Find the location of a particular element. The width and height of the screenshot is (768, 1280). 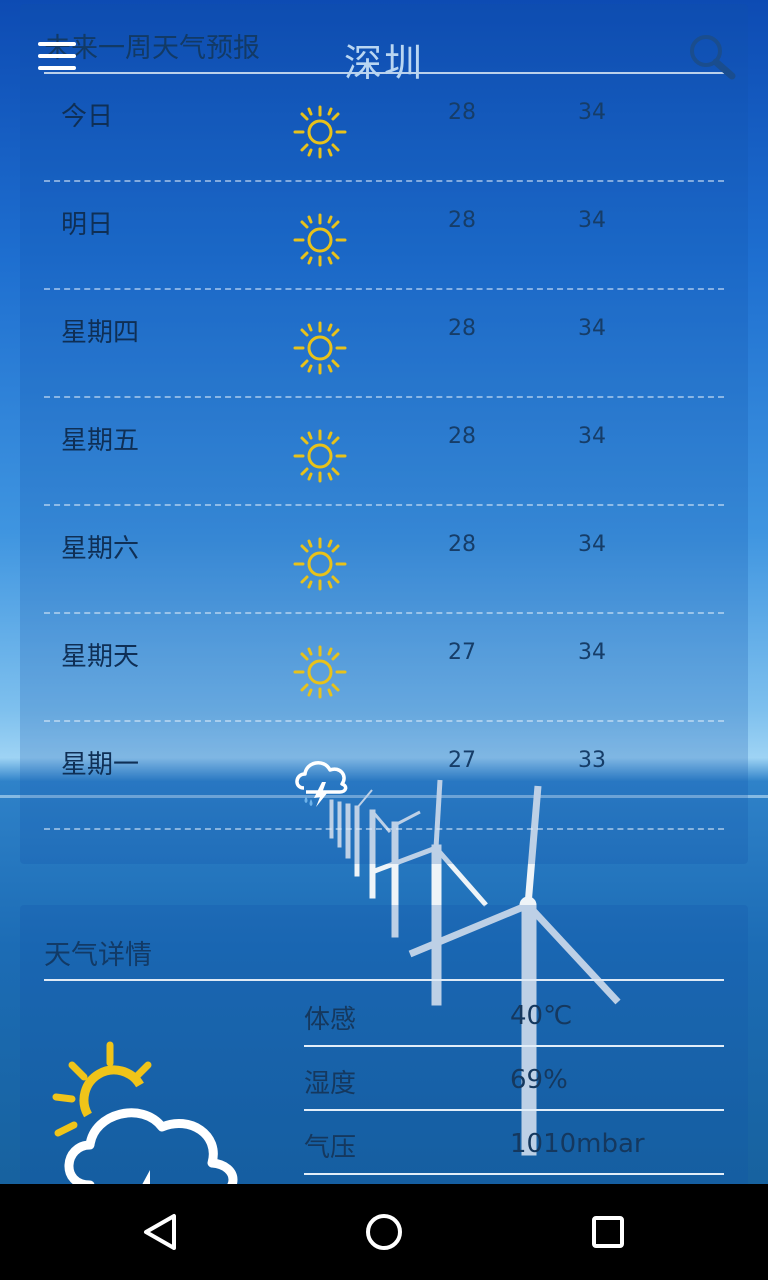

detail-rule is located at coordinates (514, 1174).